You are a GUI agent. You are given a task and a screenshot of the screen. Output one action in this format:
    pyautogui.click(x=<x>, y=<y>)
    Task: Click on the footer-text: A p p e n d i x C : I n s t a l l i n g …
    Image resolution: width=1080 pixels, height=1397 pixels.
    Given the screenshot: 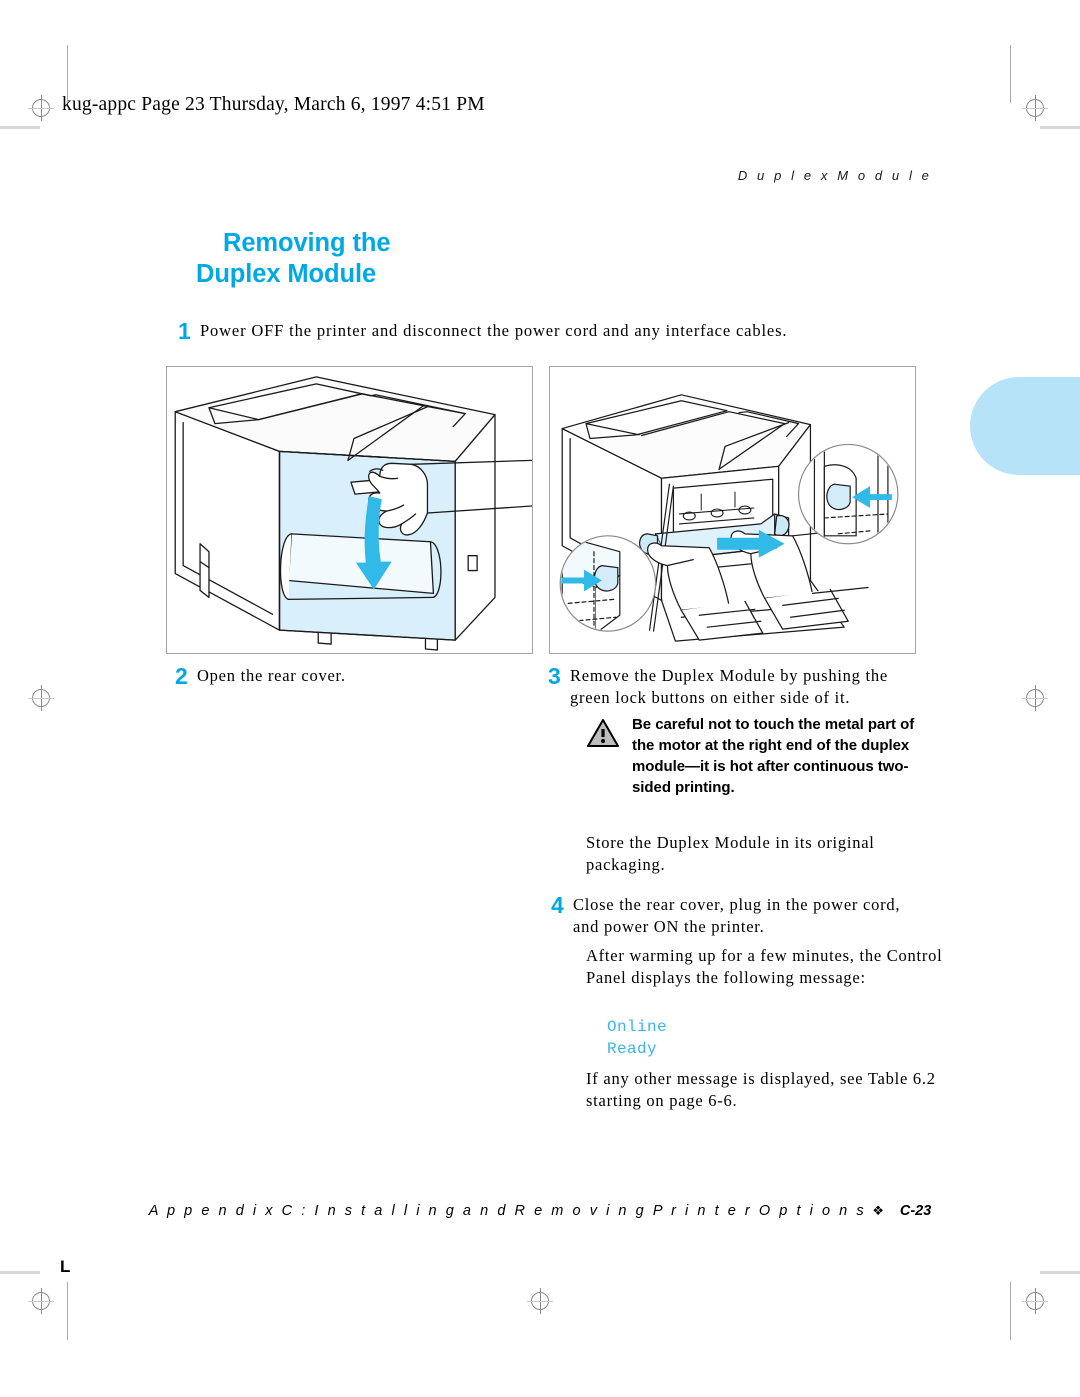 What is the action you would take?
    pyautogui.click(x=507, y=1211)
    